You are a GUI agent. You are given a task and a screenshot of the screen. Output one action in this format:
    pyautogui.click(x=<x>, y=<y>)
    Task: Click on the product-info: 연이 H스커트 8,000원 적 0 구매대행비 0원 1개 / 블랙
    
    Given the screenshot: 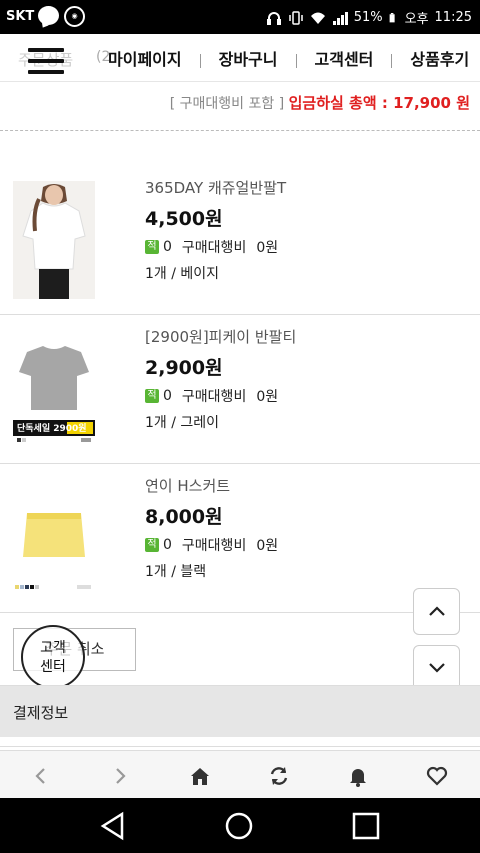 What is the action you would take?
    pyautogui.click(x=211, y=529)
    